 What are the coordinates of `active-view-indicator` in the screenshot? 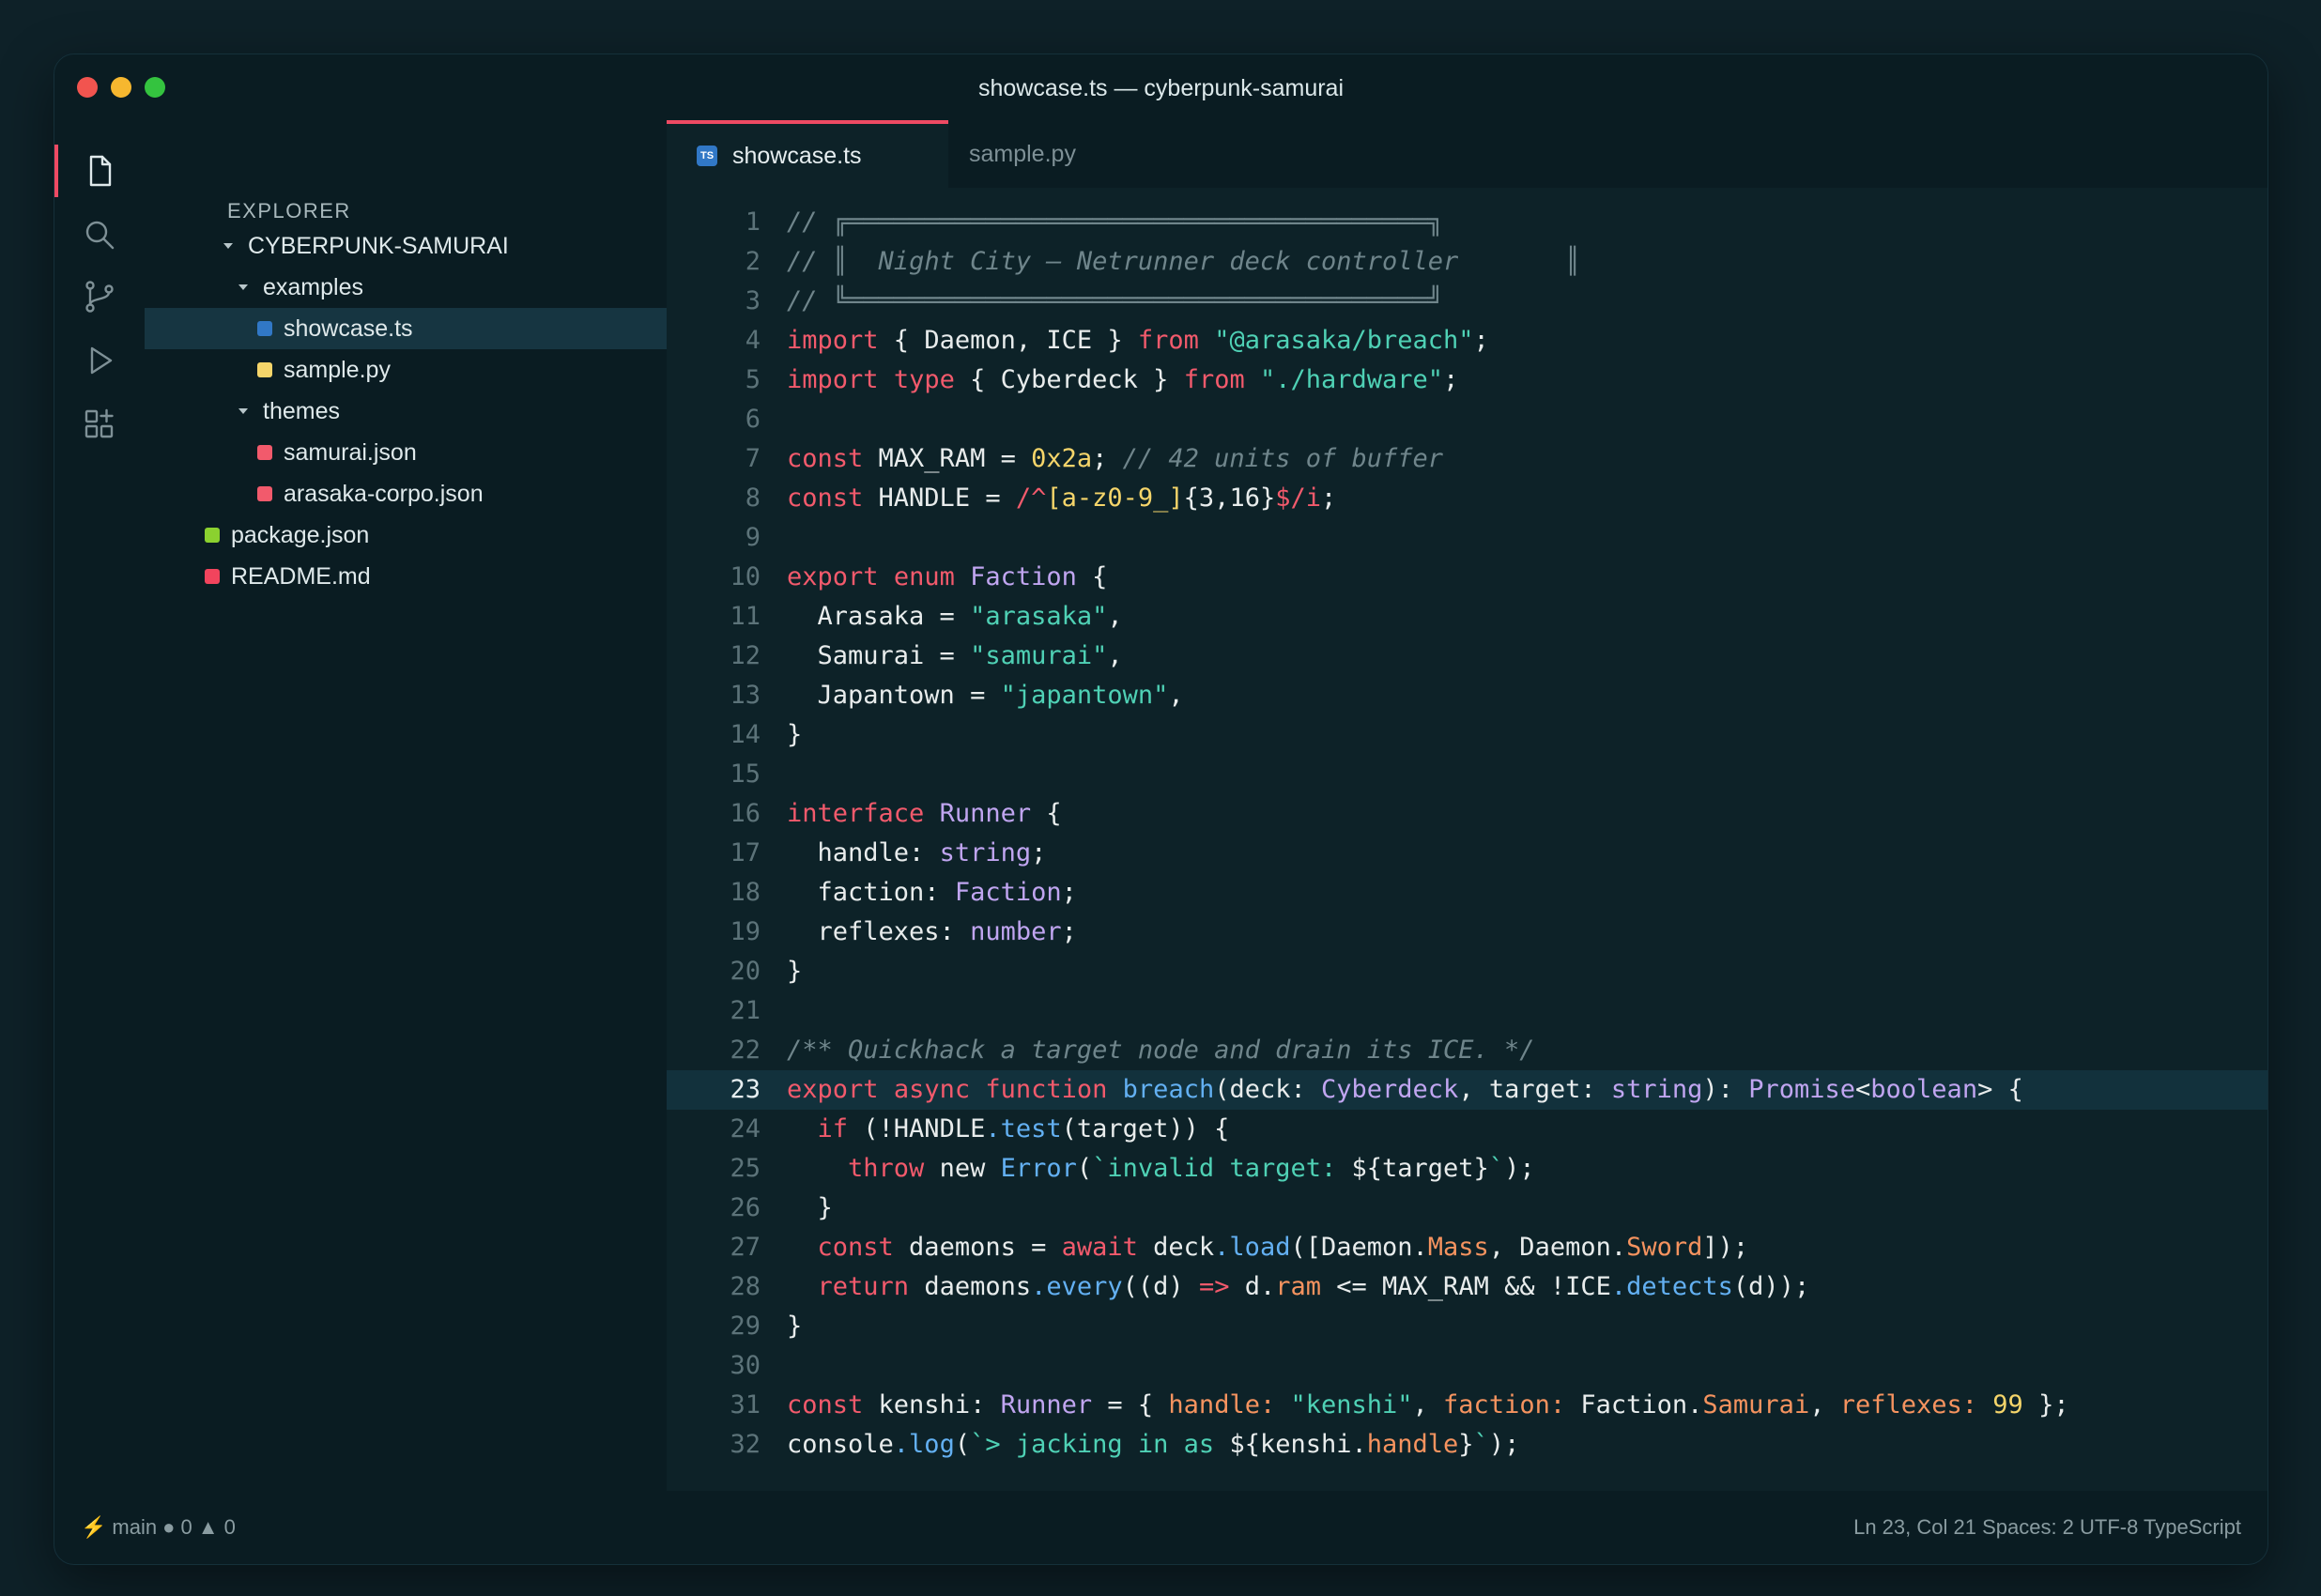 It's located at (56, 171).